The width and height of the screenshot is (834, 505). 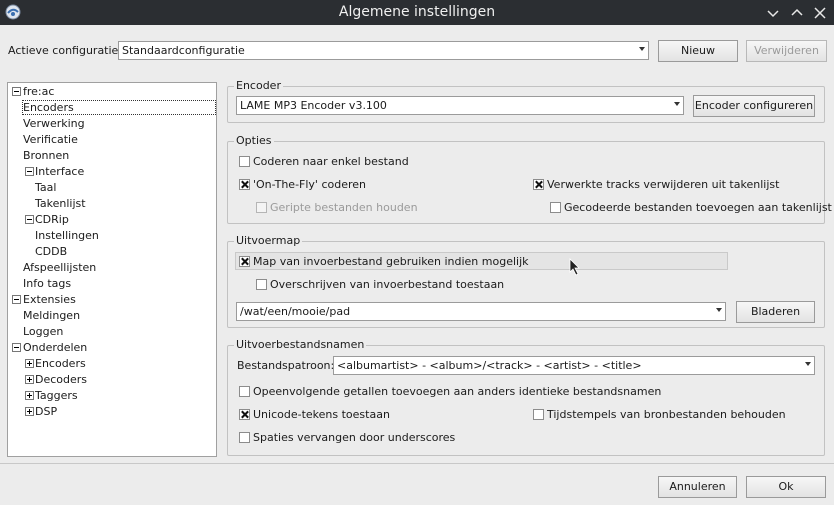 What do you see at coordinates (261, 207) in the screenshot?
I see `keep-ripped-checkbox` at bounding box center [261, 207].